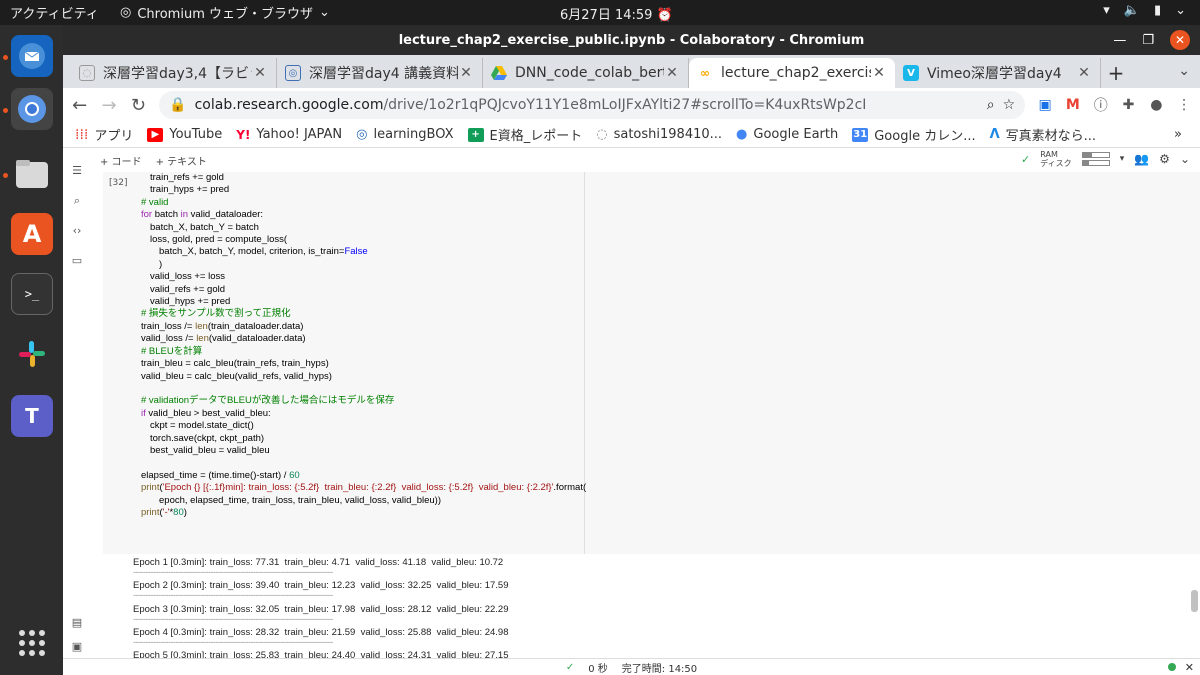  I want to click on bookmark-label: Google Earth, so click(796, 134).